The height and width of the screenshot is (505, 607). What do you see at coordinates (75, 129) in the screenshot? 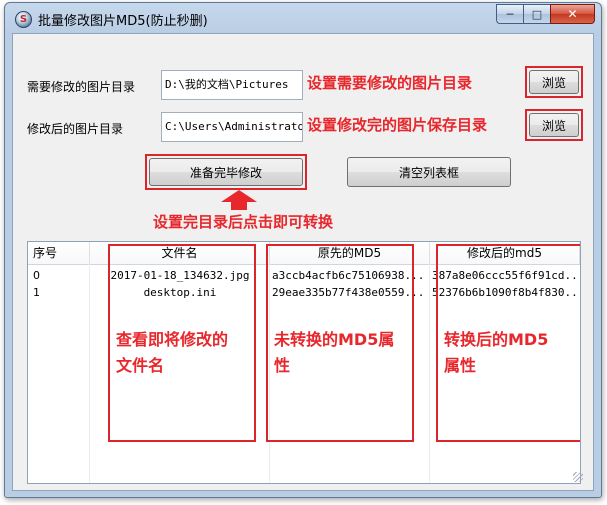
I see `output-dir-label: 修改后的图片目录` at bounding box center [75, 129].